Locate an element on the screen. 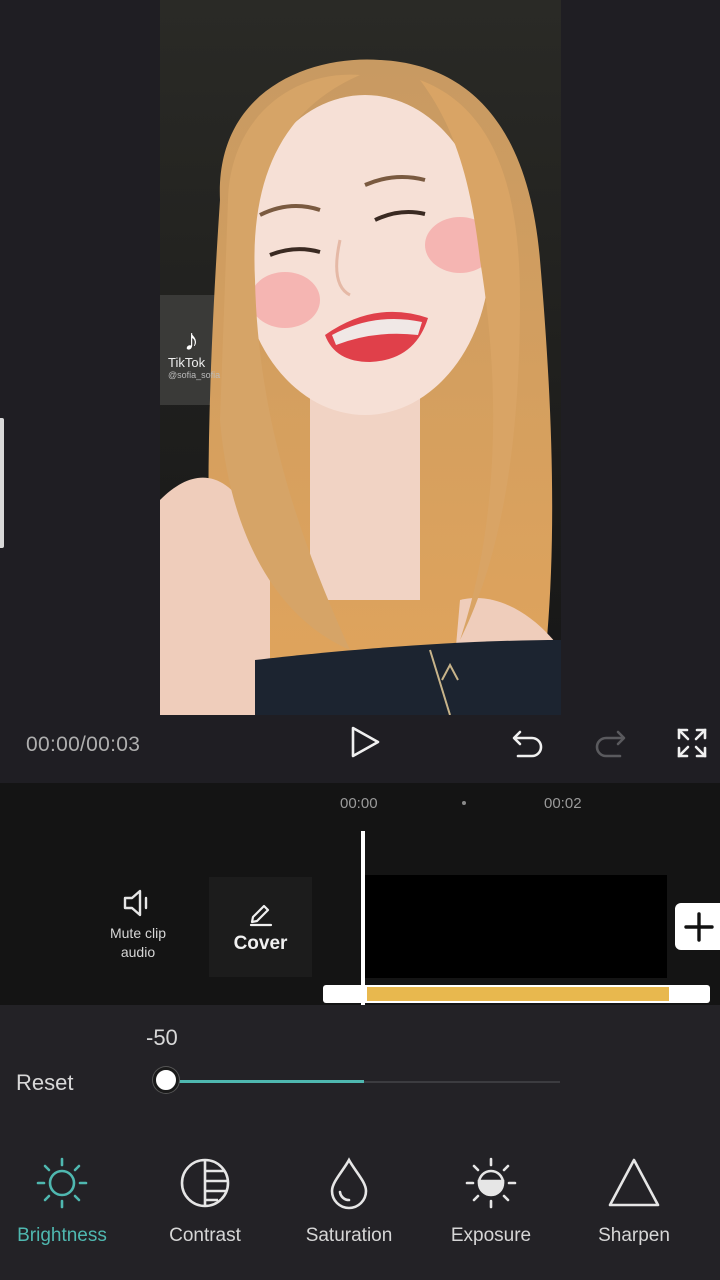 The height and width of the screenshot is (1280, 720). tool-exposure: Exposure is located at coordinates (491, 1201).